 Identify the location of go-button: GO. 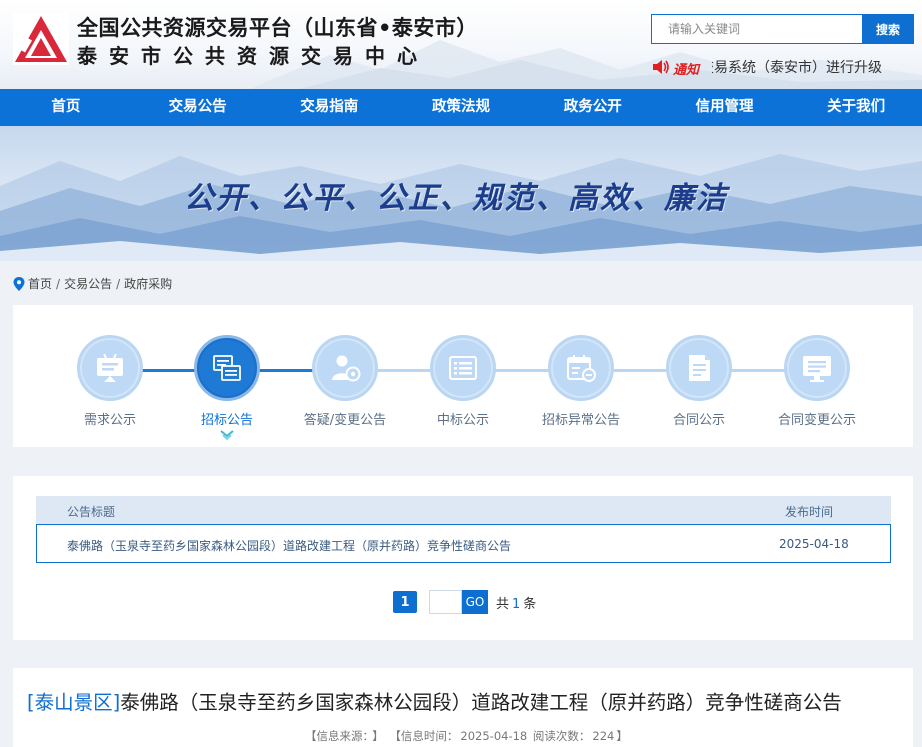
(475, 602).